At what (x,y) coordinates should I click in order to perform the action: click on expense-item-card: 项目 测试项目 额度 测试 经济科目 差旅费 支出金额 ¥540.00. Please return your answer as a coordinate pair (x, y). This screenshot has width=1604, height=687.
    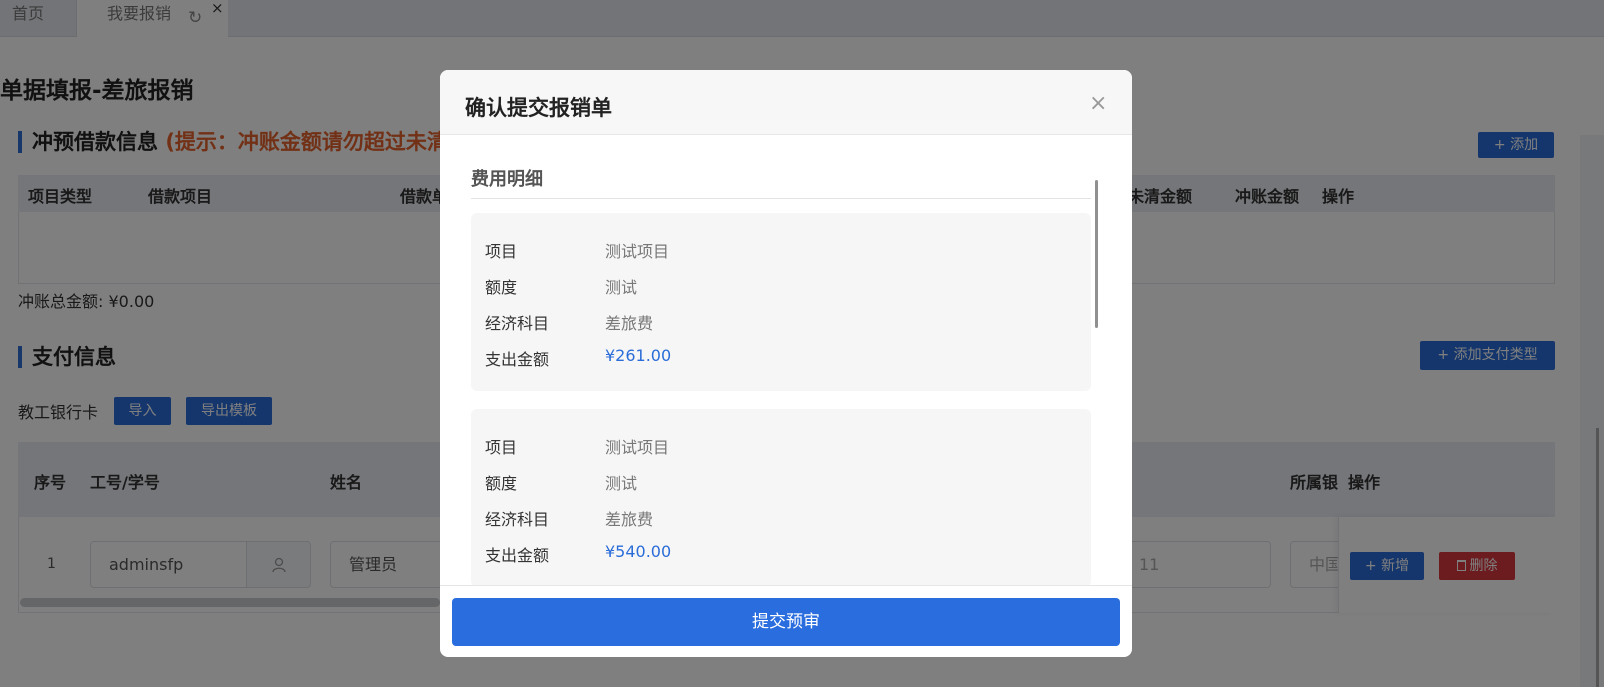
    Looking at the image, I should click on (781, 497).